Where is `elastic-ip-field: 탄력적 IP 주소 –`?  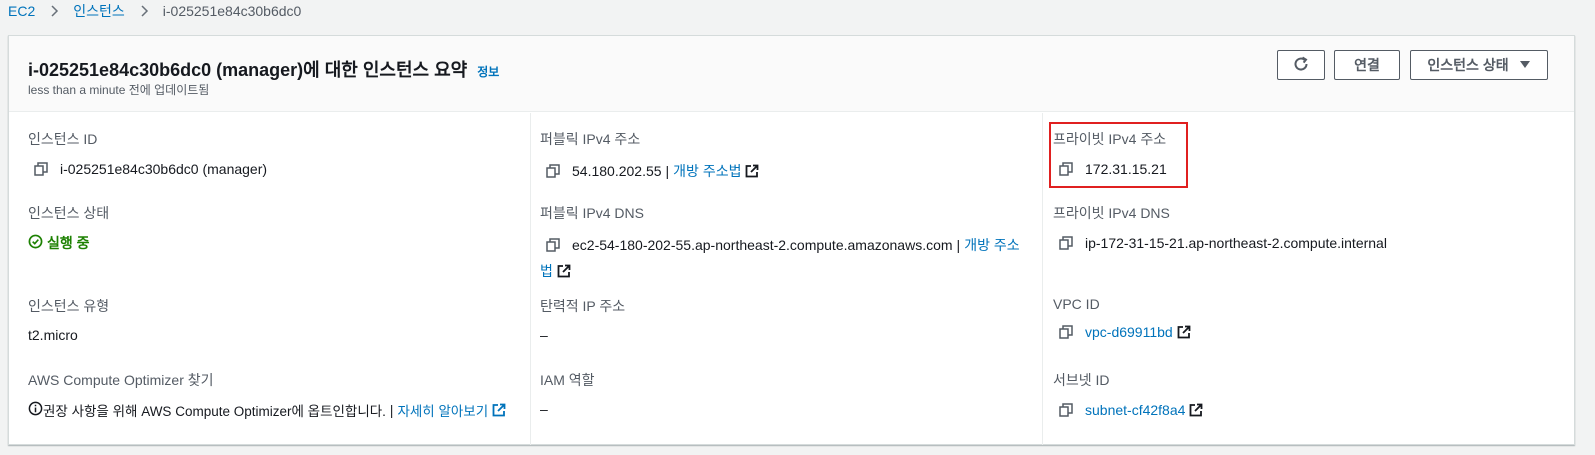 elastic-ip-field: 탄력적 IP 주소 – is located at coordinates (582, 319).